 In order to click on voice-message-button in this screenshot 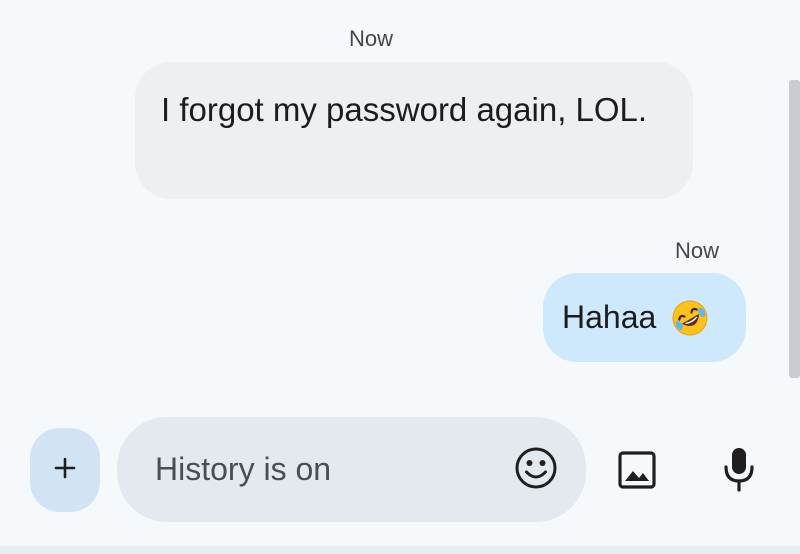, I will do `click(739, 471)`.